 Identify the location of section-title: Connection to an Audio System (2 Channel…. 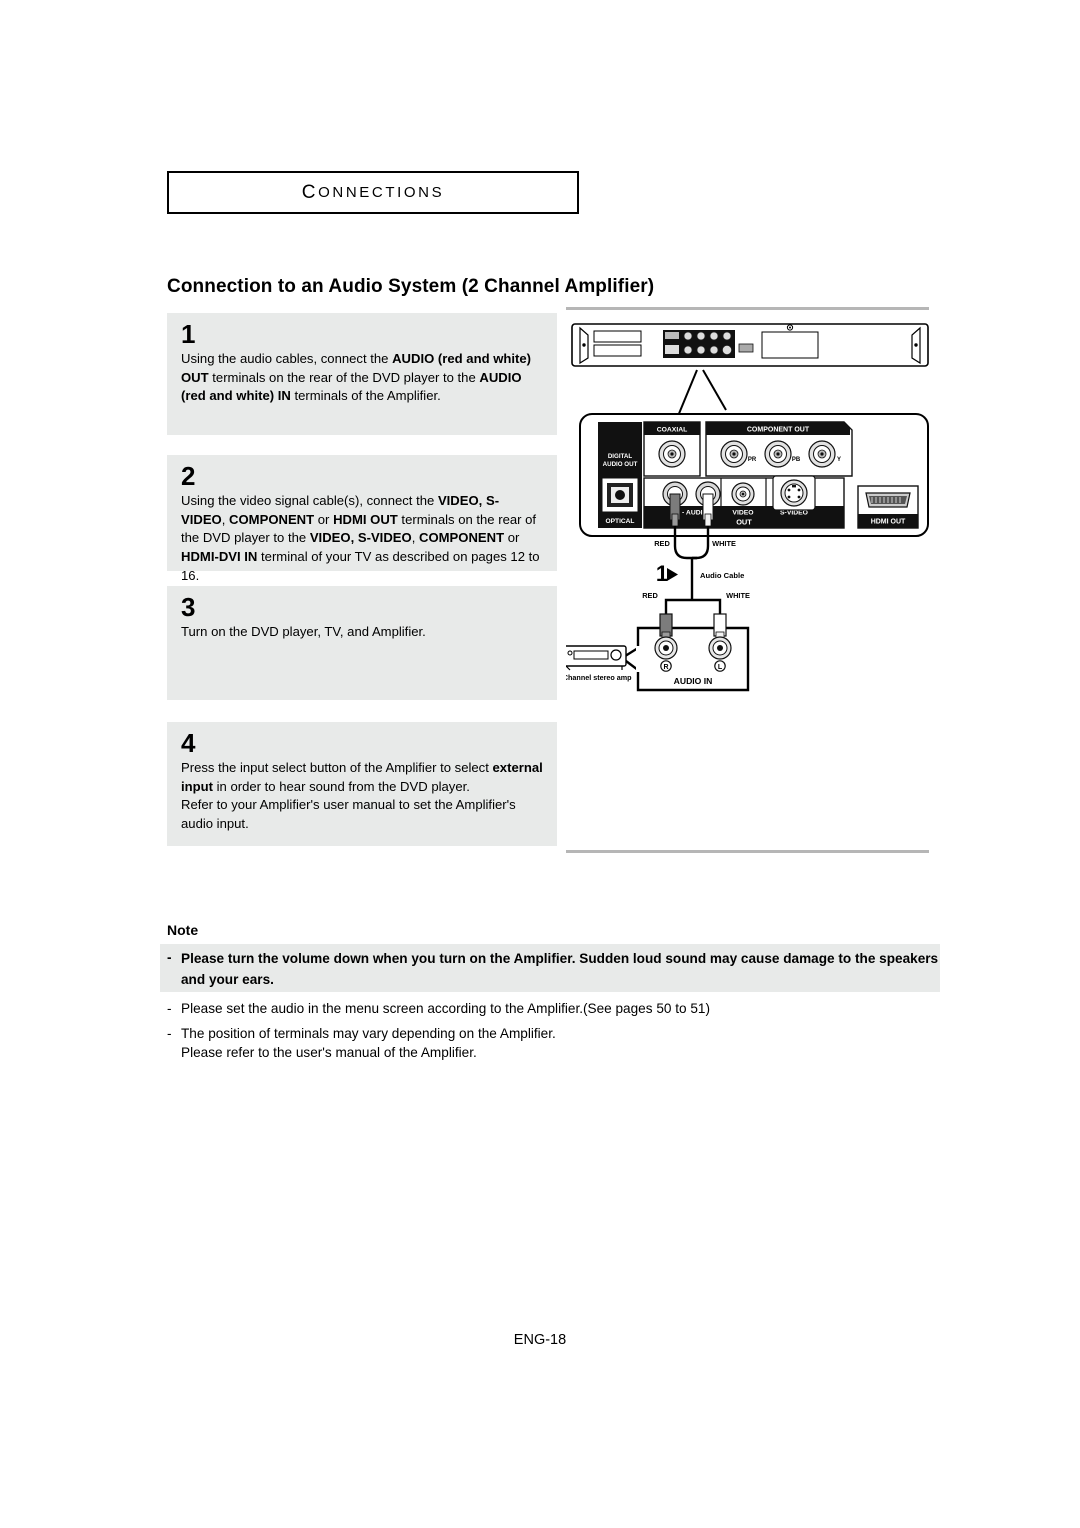
(411, 286).